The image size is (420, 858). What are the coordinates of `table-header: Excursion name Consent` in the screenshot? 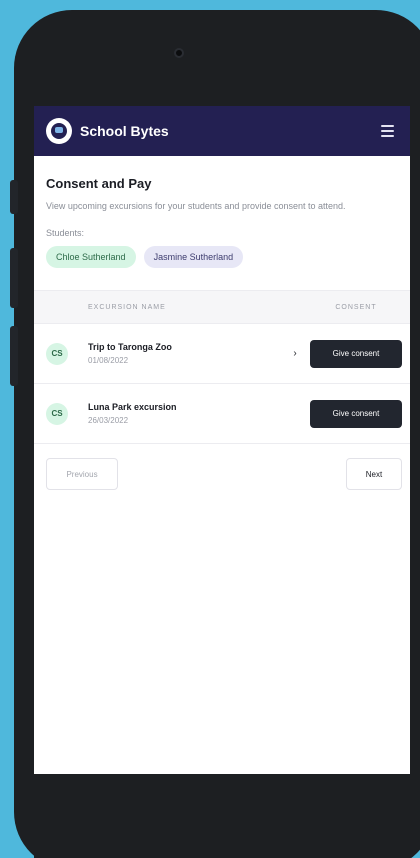 It's located at (222, 307).